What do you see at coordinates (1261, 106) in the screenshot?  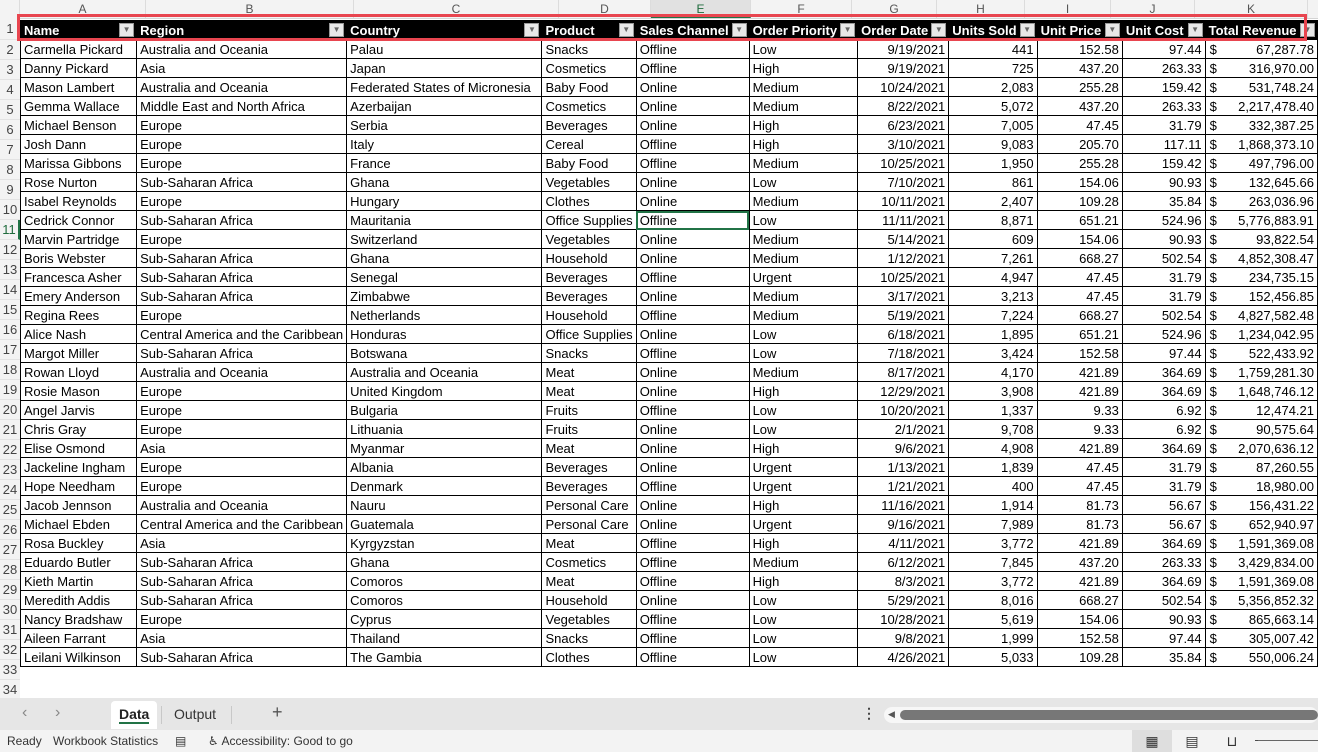 I see `cell-revenue: $2,217,478.40` at bounding box center [1261, 106].